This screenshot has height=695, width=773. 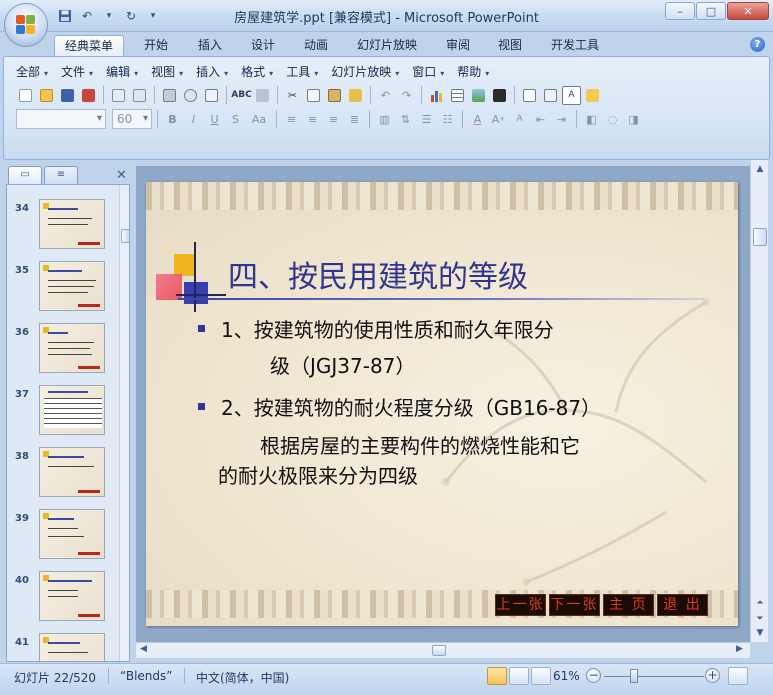 What do you see at coordinates (291, 119) in the screenshot?
I see `align-left-icon: ≡` at bounding box center [291, 119].